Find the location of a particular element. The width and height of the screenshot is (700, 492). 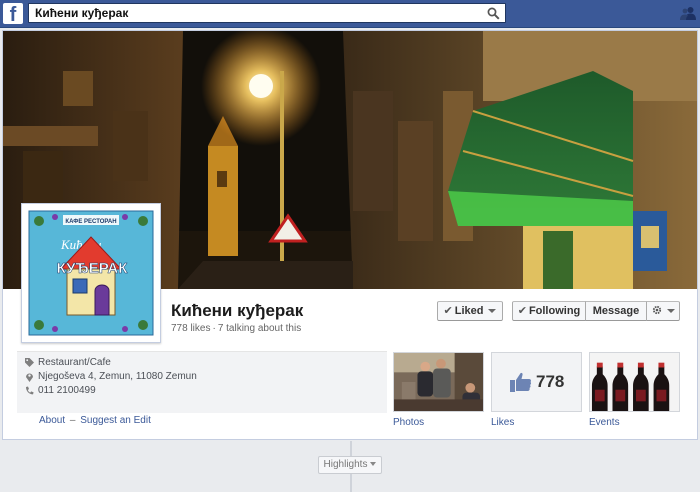

likes-count: 778 is located at coordinates (550, 381).